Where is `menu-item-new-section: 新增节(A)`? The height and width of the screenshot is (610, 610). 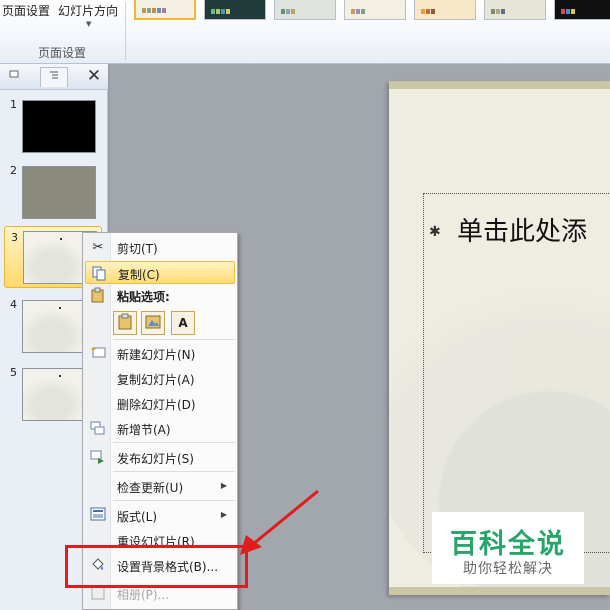
menu-item-new-section: 新增节(A) is located at coordinates (160, 428).